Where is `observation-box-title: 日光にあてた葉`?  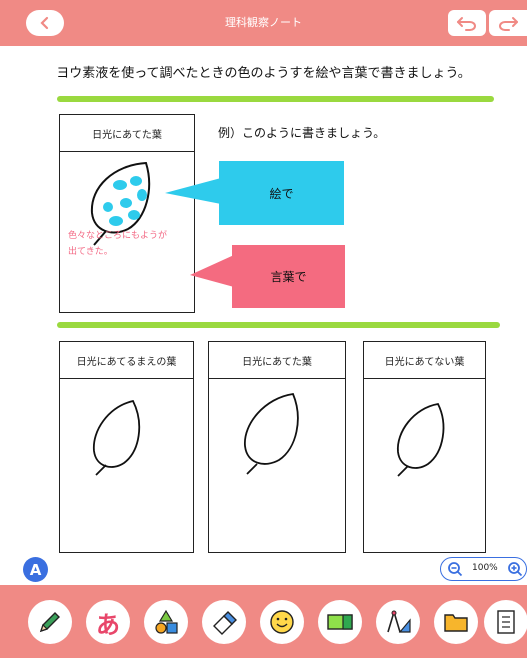
observation-box-title: 日光にあてた葉 is located at coordinates (277, 360).